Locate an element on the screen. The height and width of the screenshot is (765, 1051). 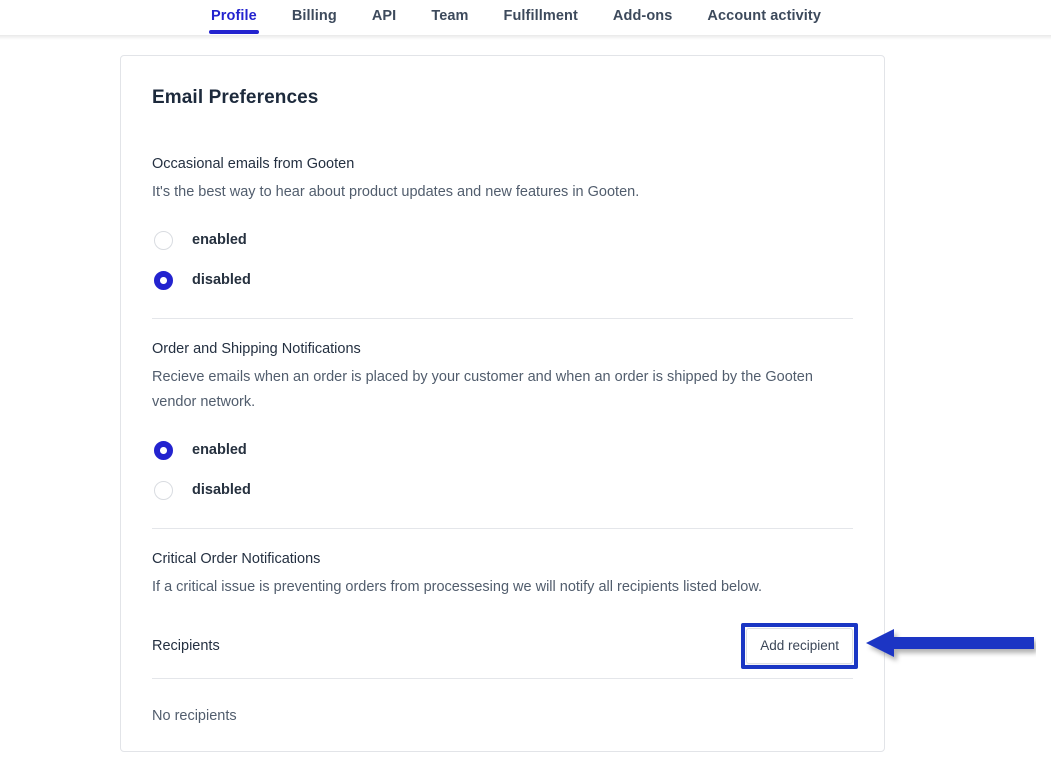
tab-team: Team is located at coordinates (449, 12).